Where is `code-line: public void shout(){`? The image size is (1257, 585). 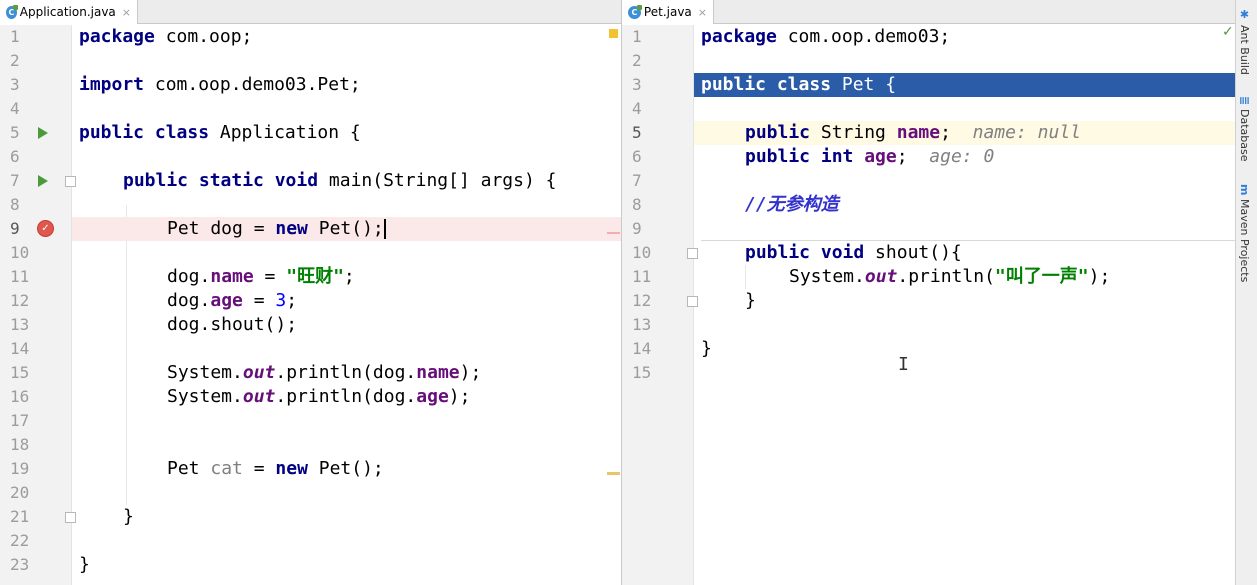
code-line: public void shout(){ is located at coordinates (853, 252).